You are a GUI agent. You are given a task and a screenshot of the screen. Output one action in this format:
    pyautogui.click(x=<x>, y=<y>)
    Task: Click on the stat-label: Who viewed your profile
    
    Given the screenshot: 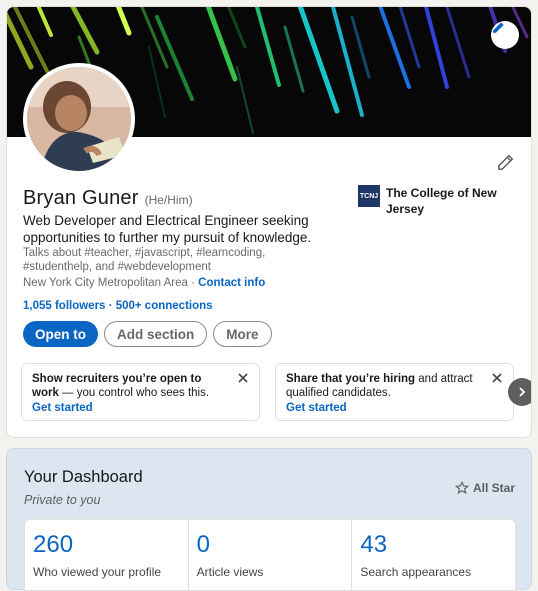 What is the action you would take?
    pyautogui.click(x=97, y=572)
    